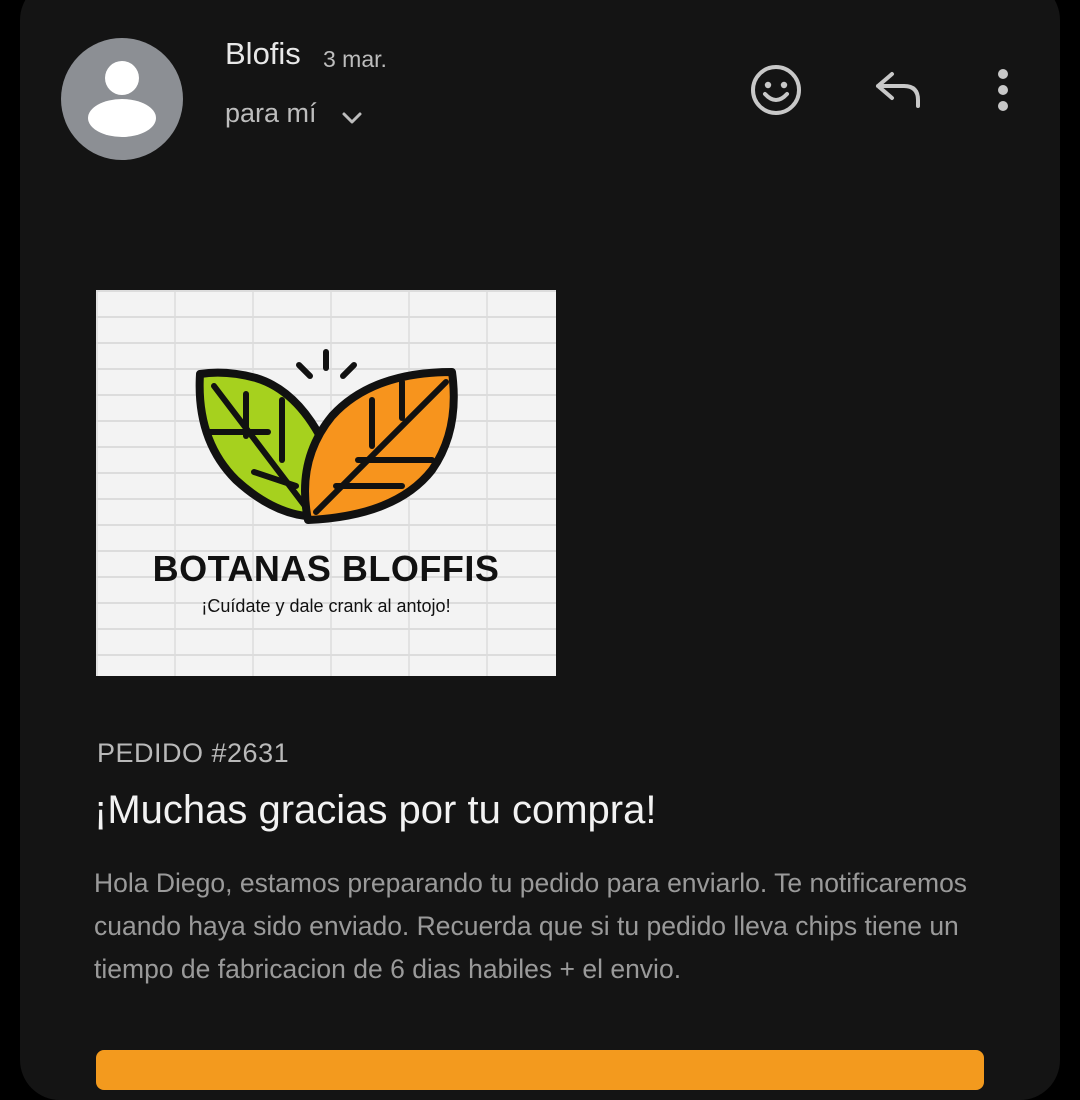 The width and height of the screenshot is (1080, 1100). Describe the element at coordinates (271, 113) in the screenshot. I see `recipient-label: para mí` at that location.